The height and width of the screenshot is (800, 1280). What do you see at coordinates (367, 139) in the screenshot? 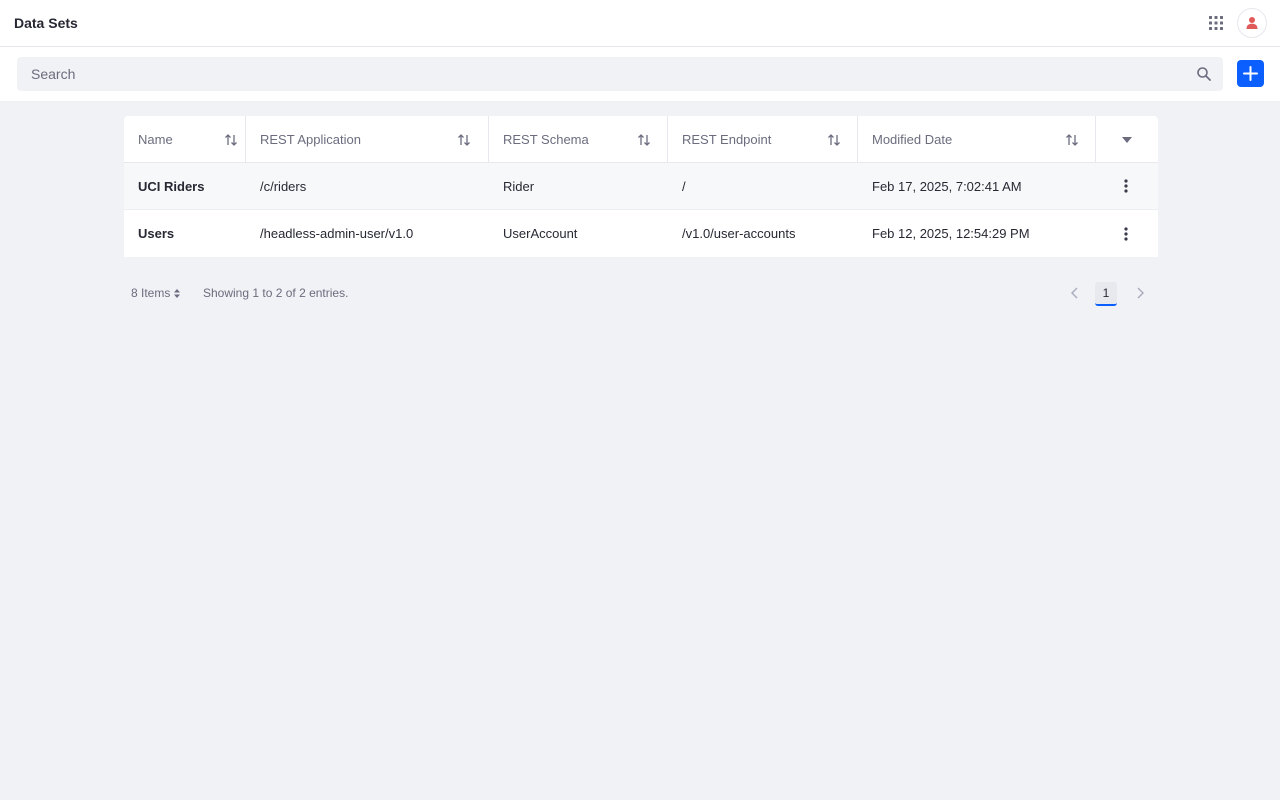
I see `column-header-rest-application: REST Application` at bounding box center [367, 139].